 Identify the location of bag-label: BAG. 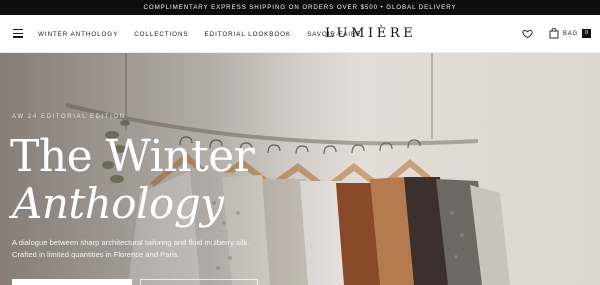
(571, 33).